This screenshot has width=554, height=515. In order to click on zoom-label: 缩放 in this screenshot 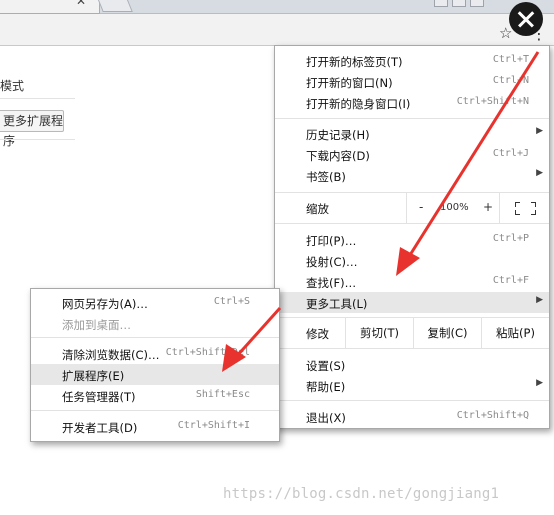, I will do `click(317, 209)`.